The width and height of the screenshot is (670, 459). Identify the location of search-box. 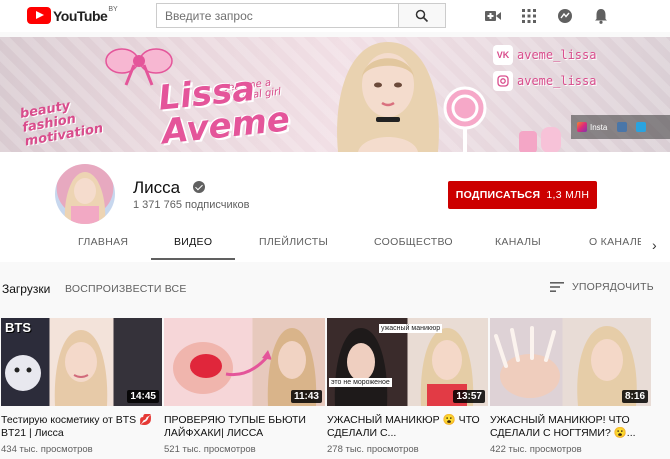
(301, 15).